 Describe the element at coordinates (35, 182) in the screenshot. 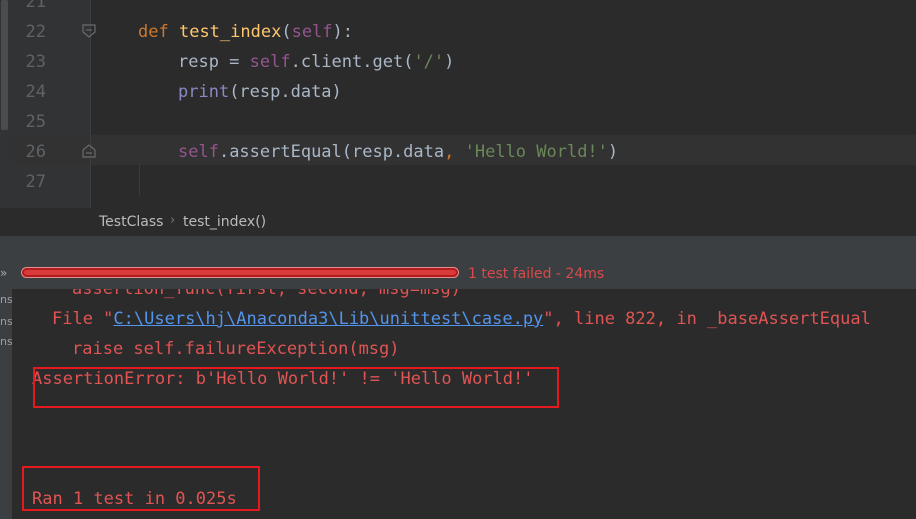

I see `line-number: 27` at that location.